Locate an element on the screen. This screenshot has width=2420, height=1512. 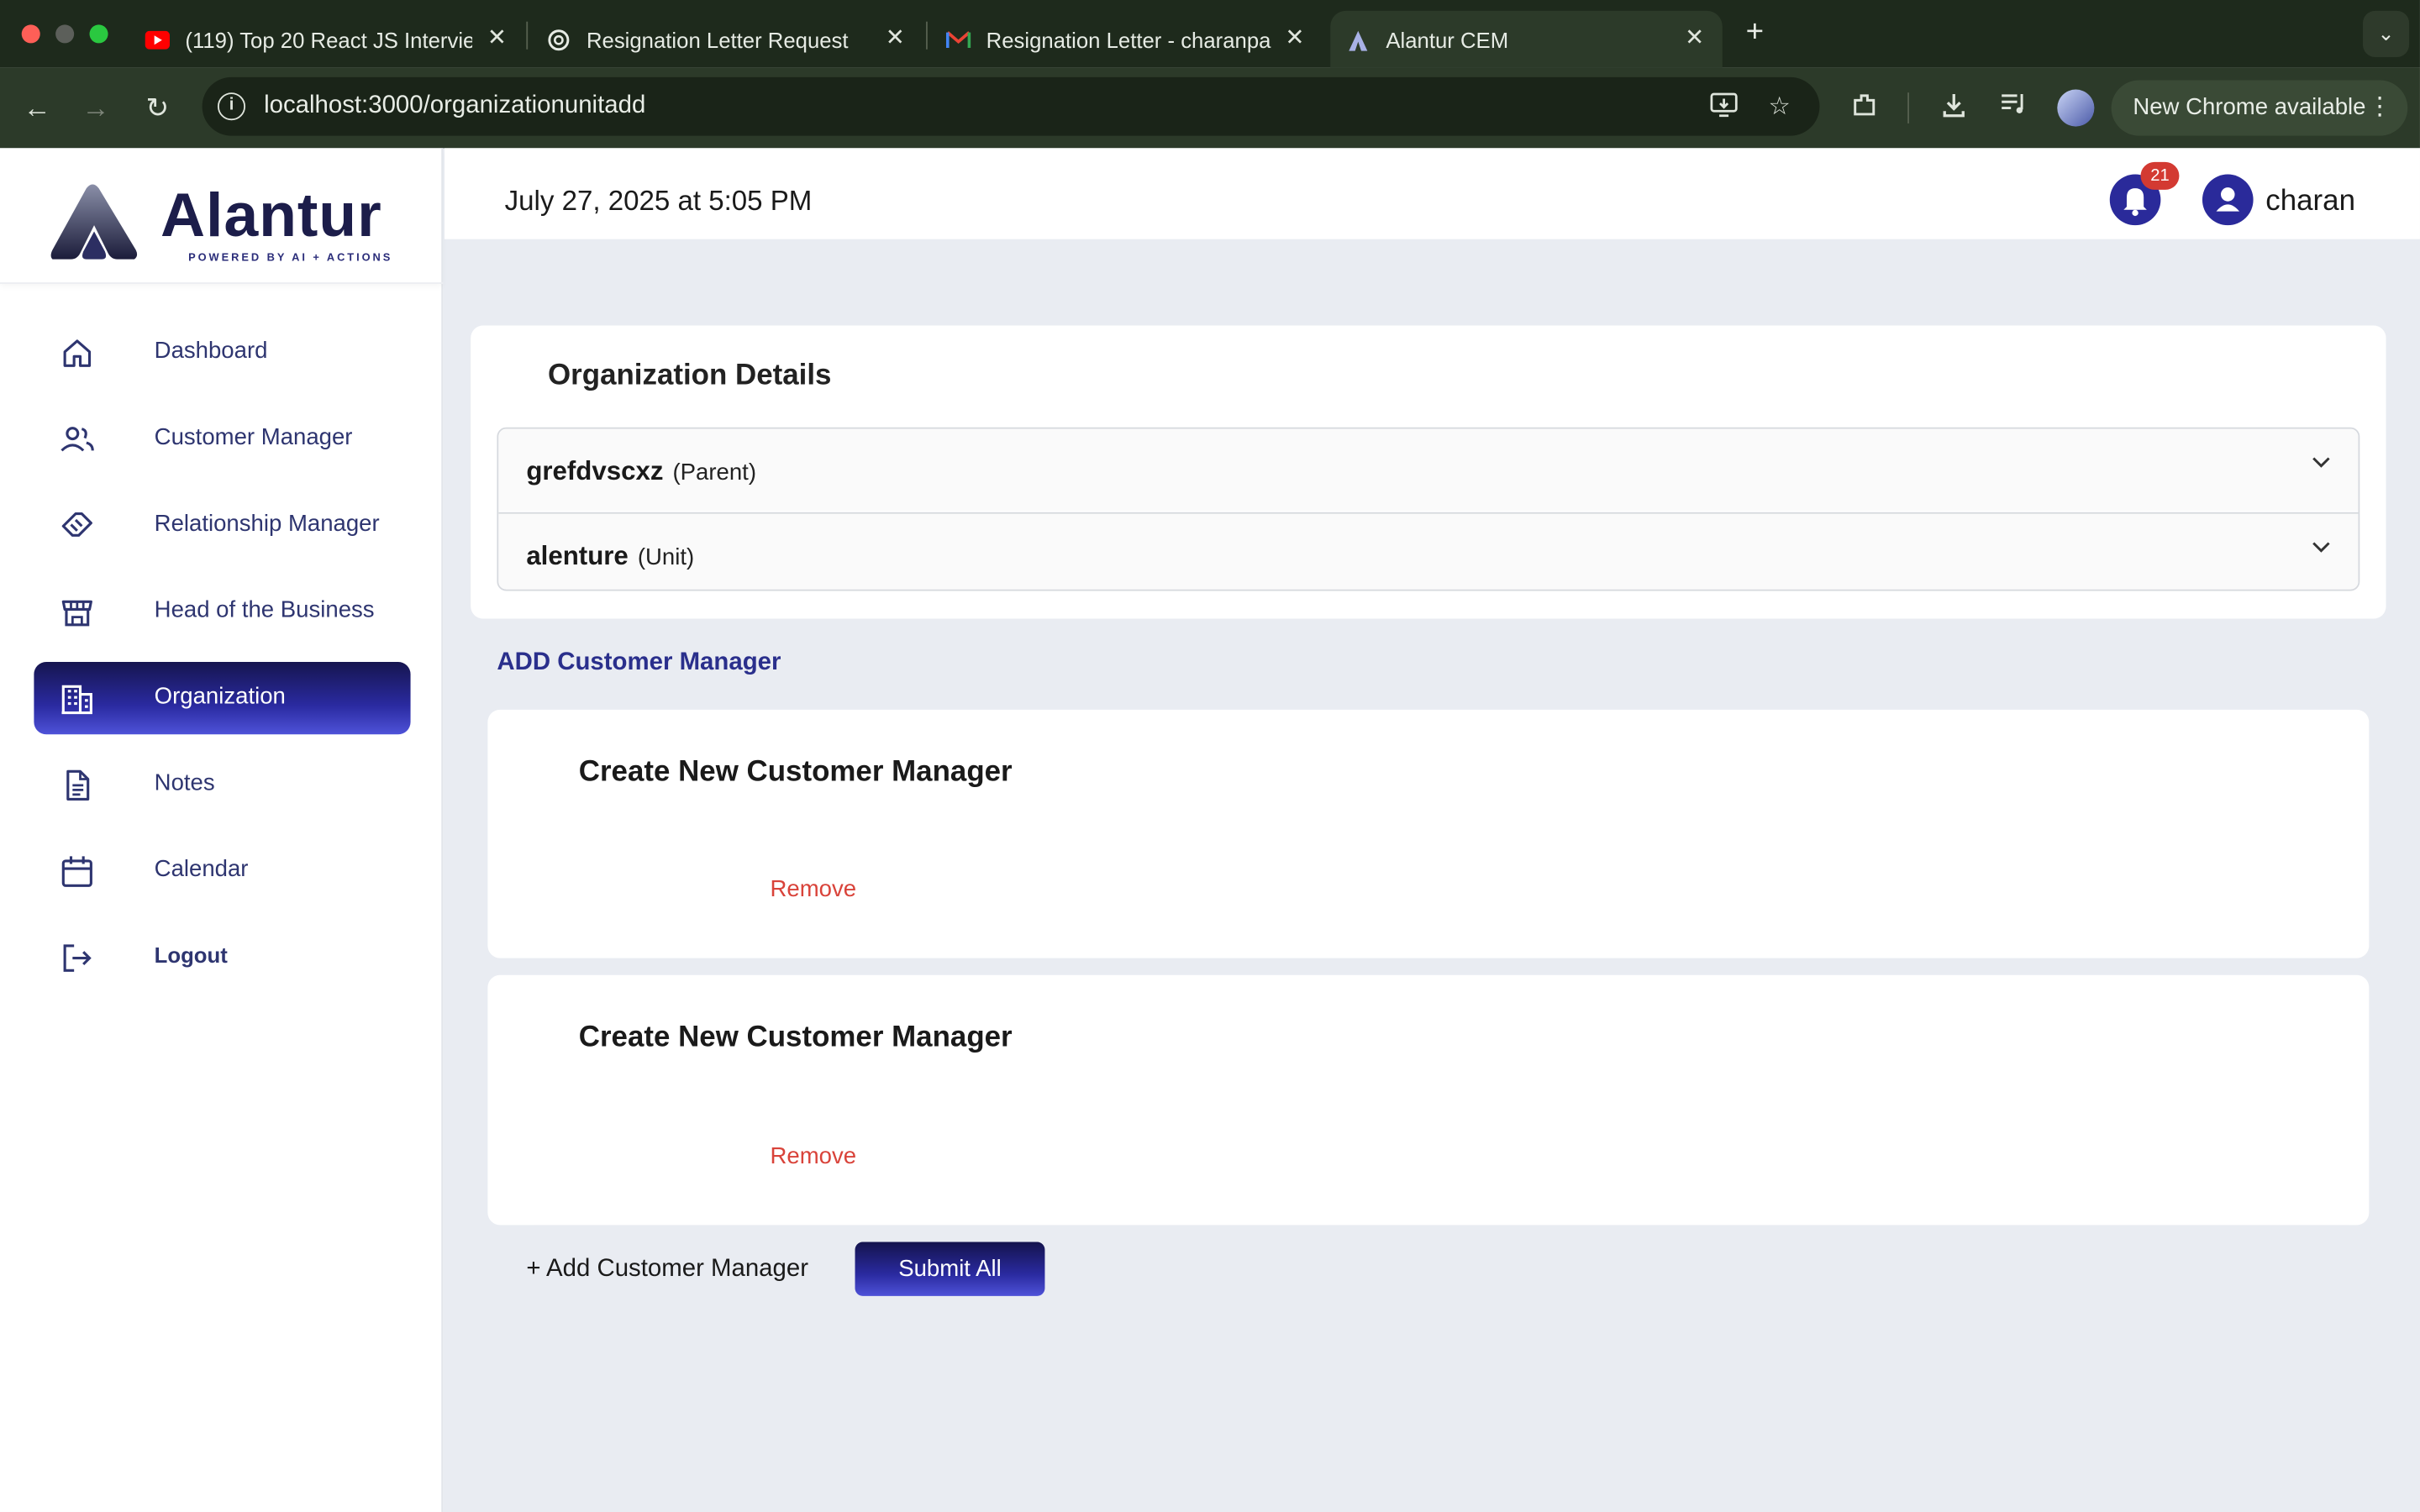
org-name: grefdvscxz (Parent) is located at coordinates (641, 472).